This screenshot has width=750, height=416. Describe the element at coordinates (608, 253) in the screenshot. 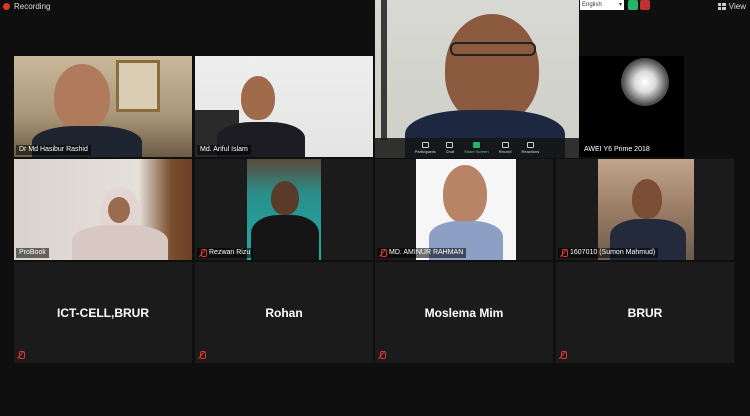

I see `tile-name-label: 1607010 (Sumon Mahmud)` at that location.